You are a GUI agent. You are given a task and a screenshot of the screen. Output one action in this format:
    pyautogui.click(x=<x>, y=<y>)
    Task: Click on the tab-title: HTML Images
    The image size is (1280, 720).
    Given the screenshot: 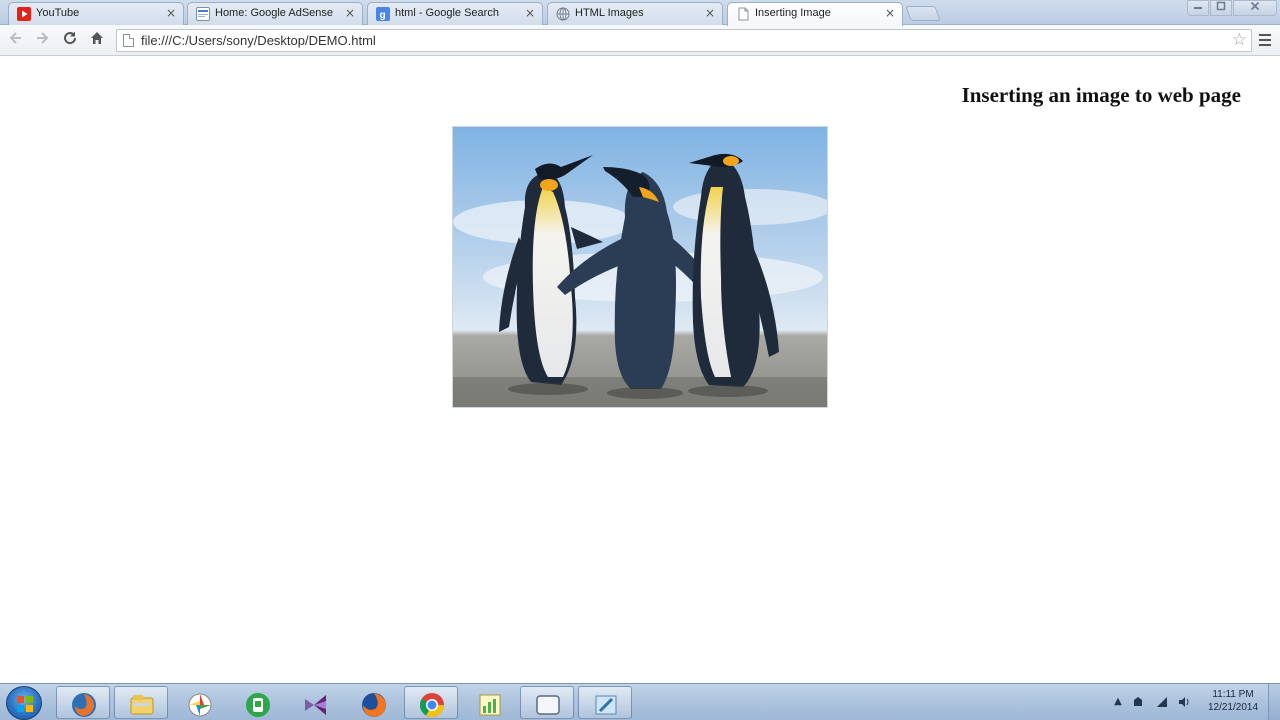 What is the action you would take?
    pyautogui.click(x=609, y=13)
    